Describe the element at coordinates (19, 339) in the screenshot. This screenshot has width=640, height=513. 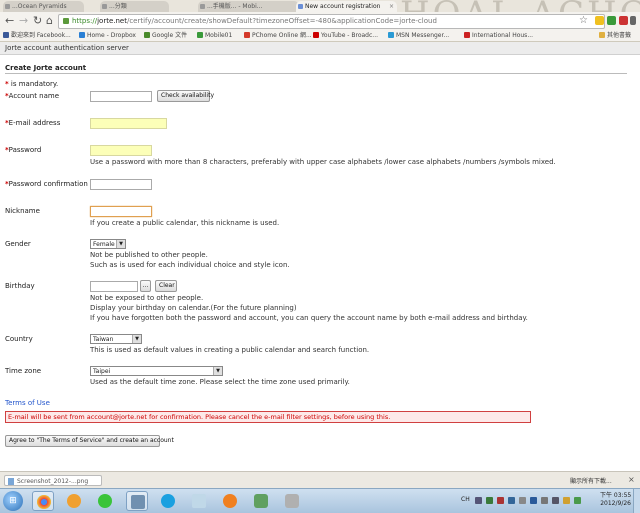
I see `country-label: Country` at that location.